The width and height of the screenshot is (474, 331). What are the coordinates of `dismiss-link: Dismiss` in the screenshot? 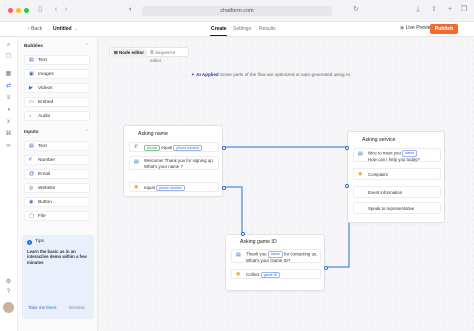 It's located at (77, 307).